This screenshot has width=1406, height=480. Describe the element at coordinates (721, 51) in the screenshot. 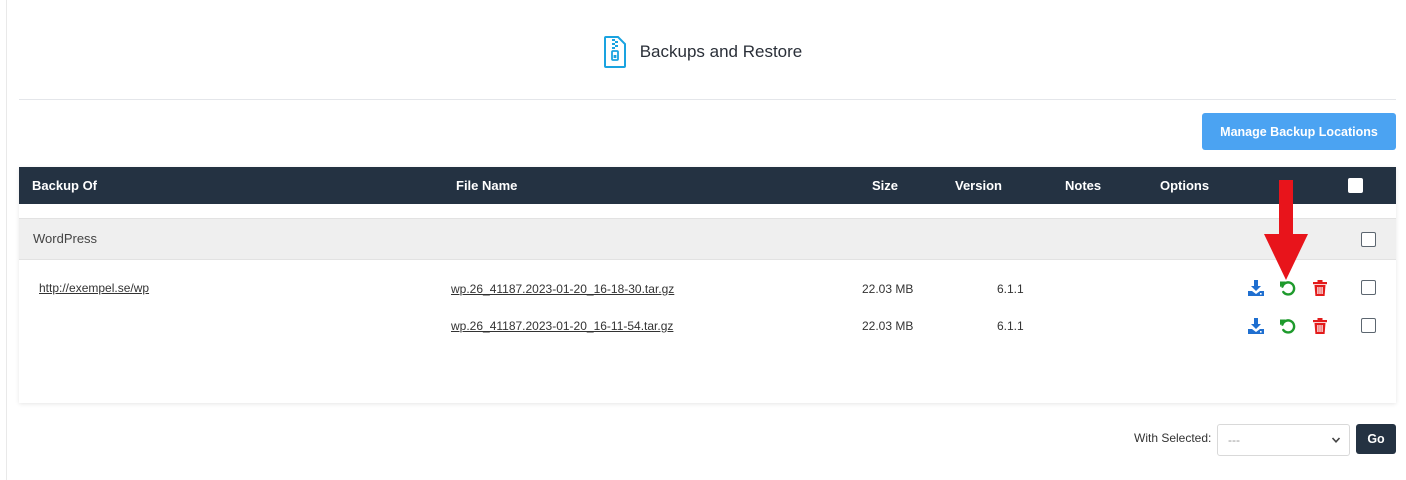

I see `page-title: Backups and Restore` at that location.